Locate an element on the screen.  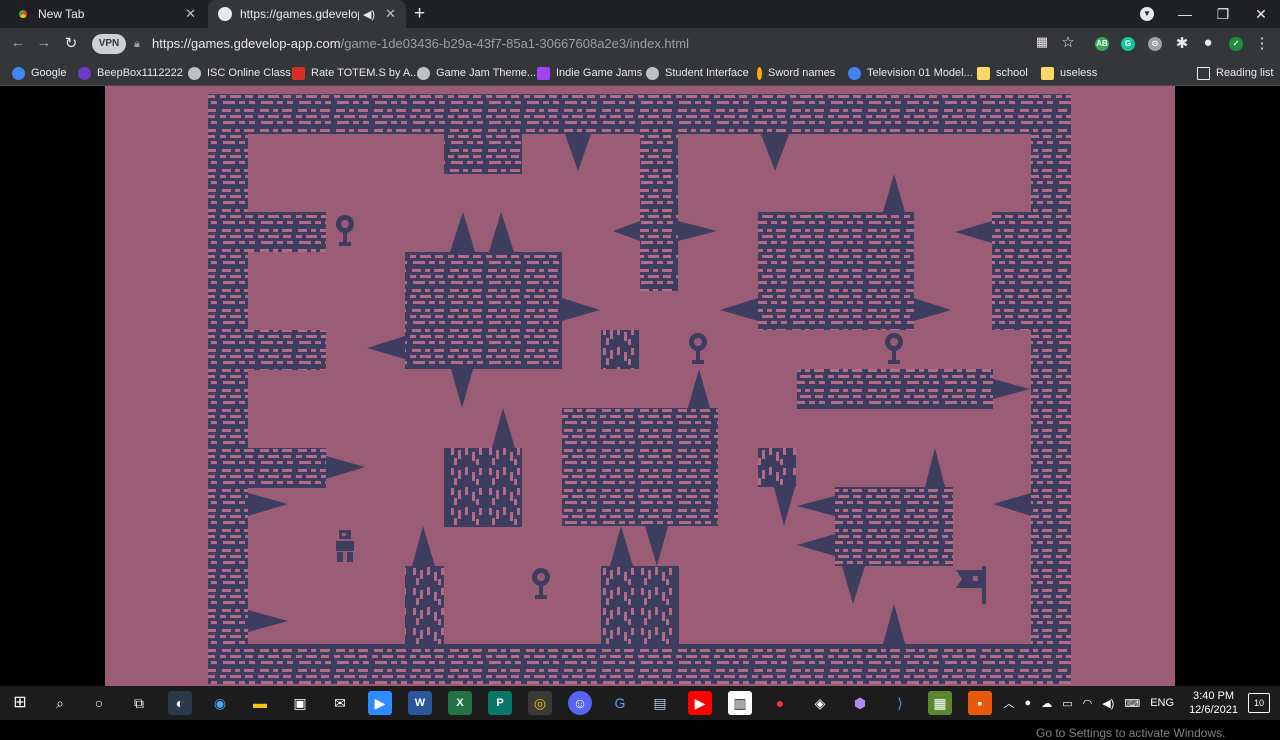
keyboard-icon: ⌨ is located at coordinates (1132, 703).